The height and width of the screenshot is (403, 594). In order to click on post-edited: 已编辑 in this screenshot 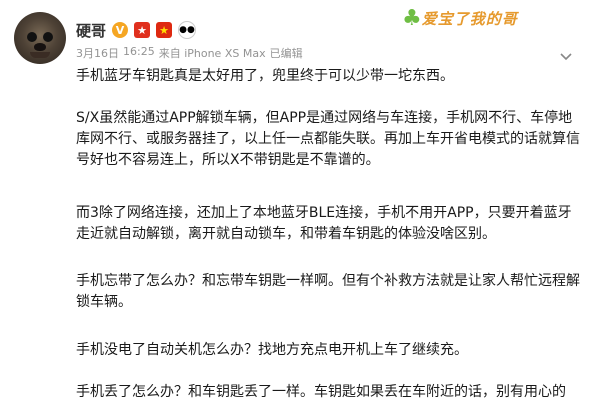, I will do `click(286, 53)`.